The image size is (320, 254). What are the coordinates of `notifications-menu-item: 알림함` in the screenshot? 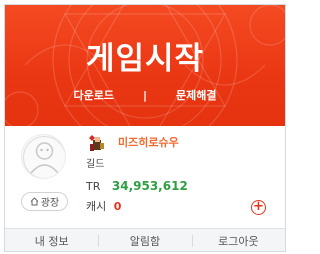 It's located at (144, 240).